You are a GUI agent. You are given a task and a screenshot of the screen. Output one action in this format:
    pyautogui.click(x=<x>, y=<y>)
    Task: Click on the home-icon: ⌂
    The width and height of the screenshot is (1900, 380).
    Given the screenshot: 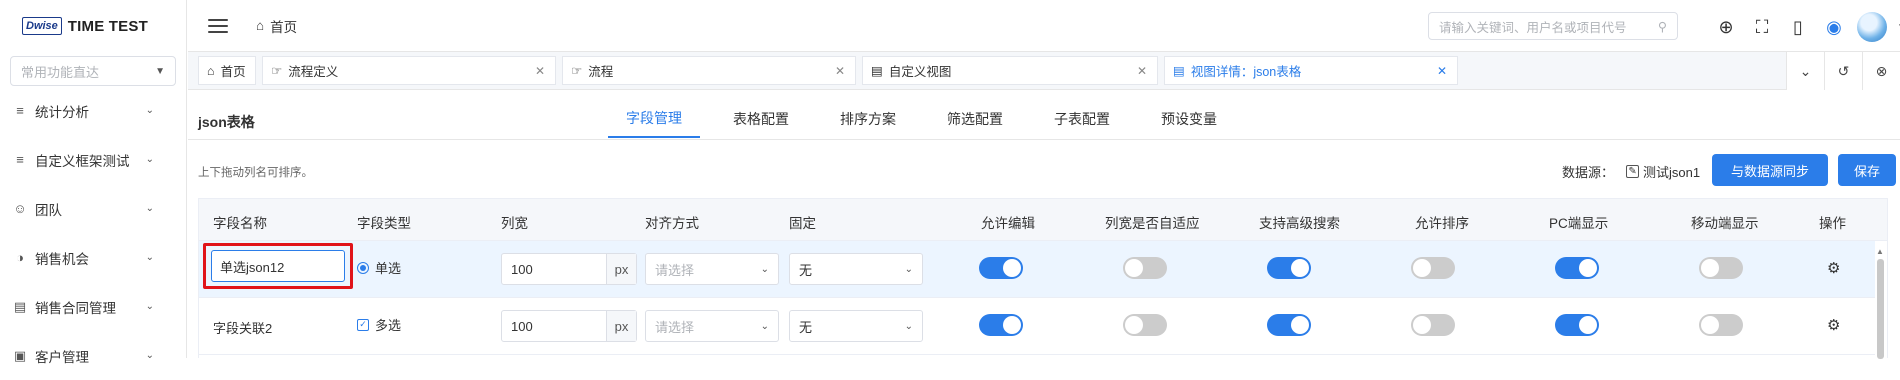 What is the action you would take?
    pyautogui.click(x=260, y=25)
    